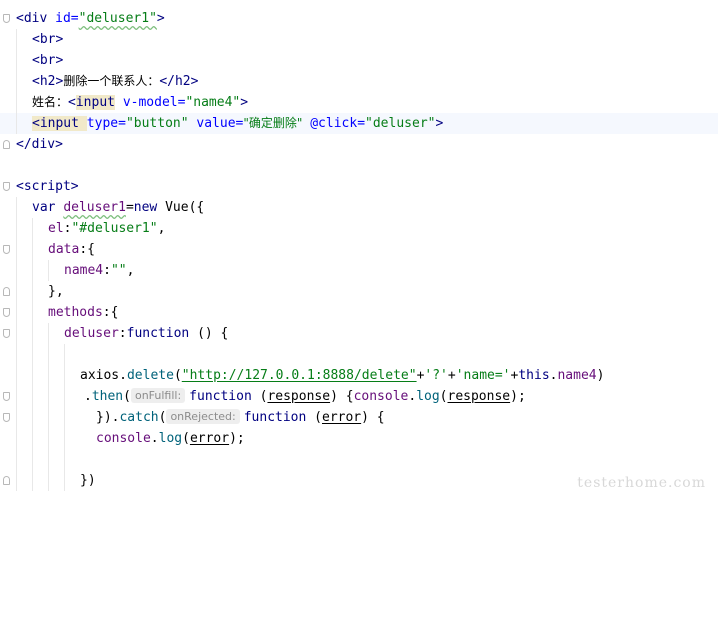  Describe the element at coordinates (48, 207) in the screenshot. I see `keyword: var` at that location.